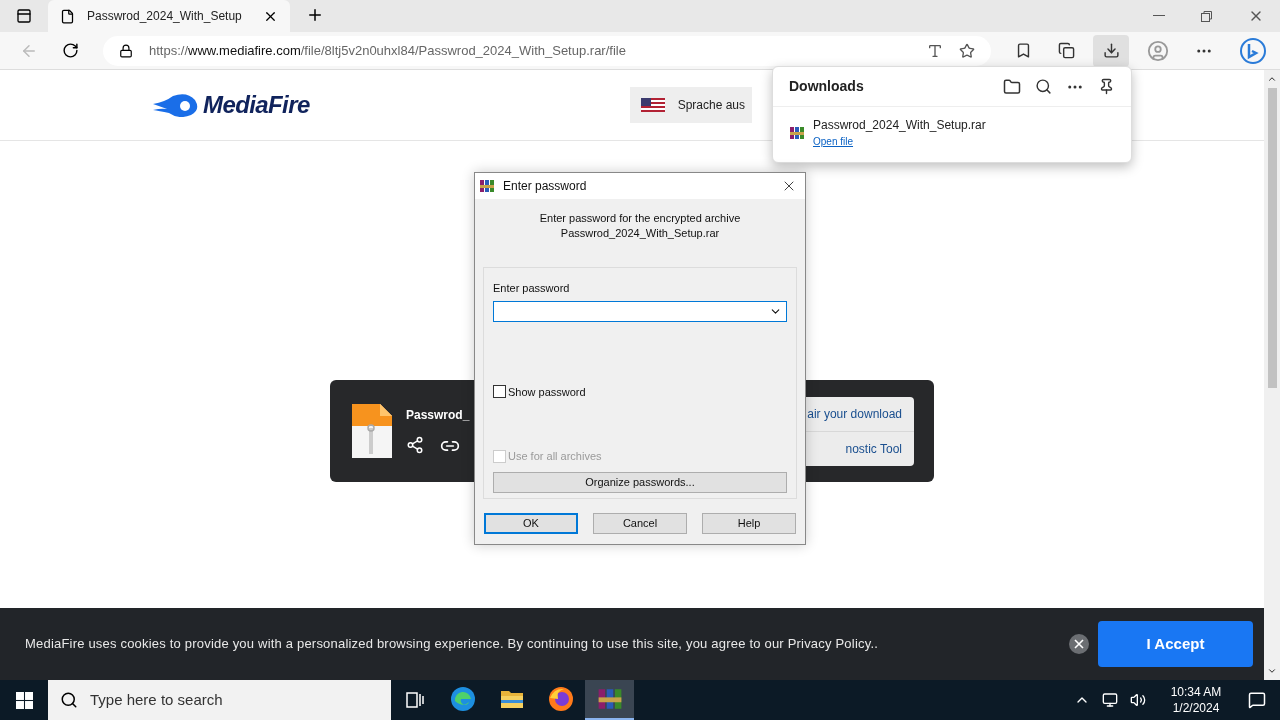  I want to click on help-link: nostic Tool, so click(858, 448).